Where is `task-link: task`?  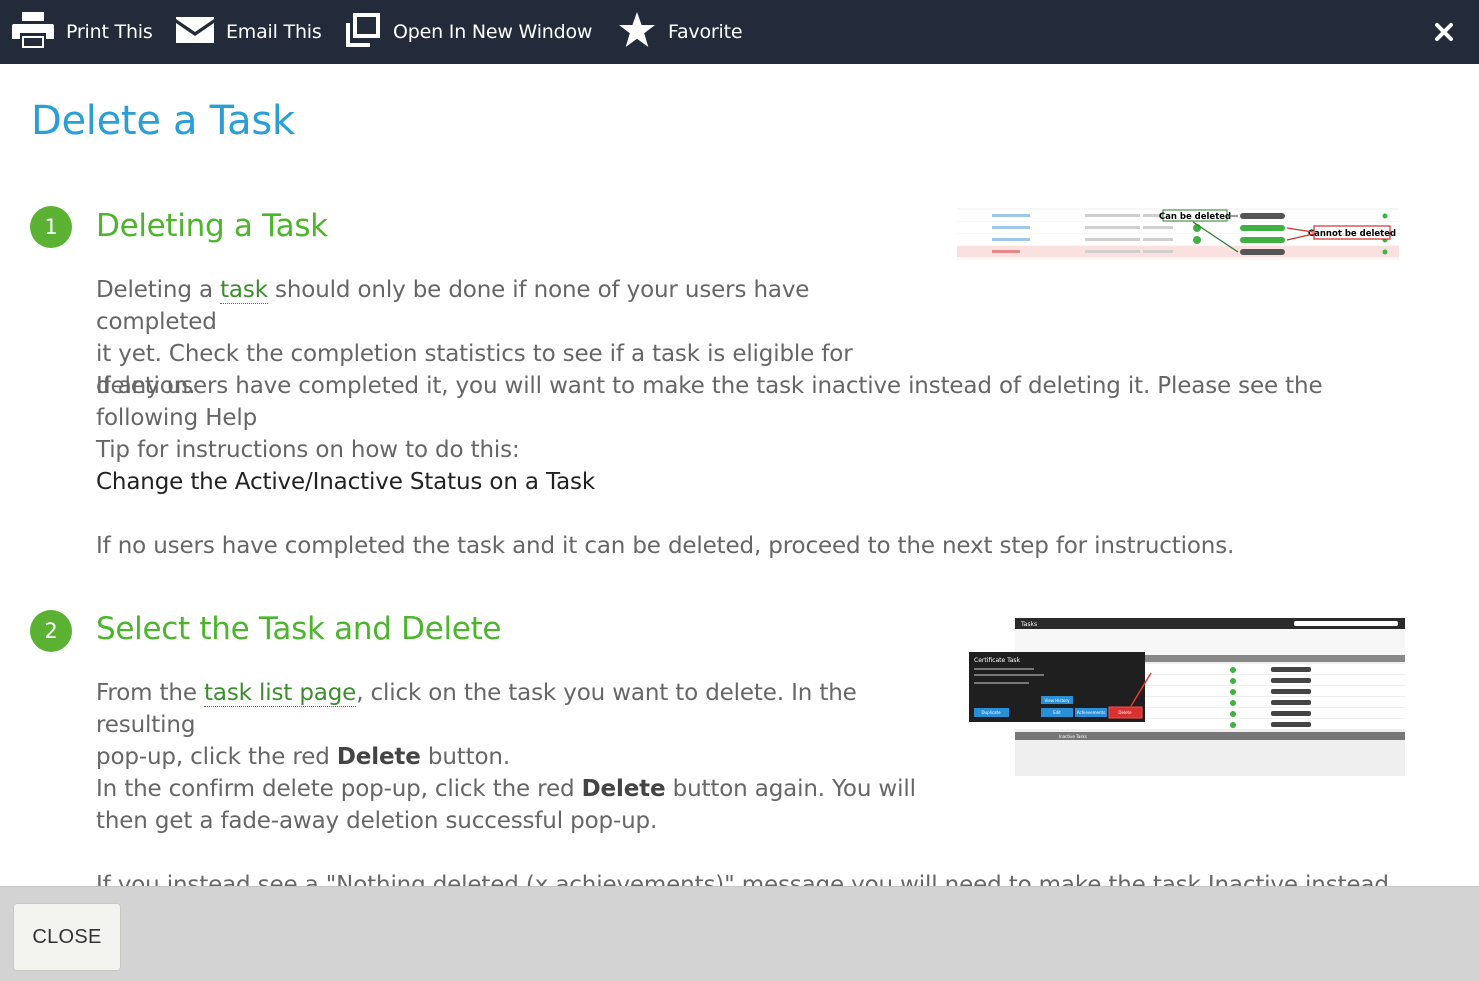
task-link: task is located at coordinates (244, 290).